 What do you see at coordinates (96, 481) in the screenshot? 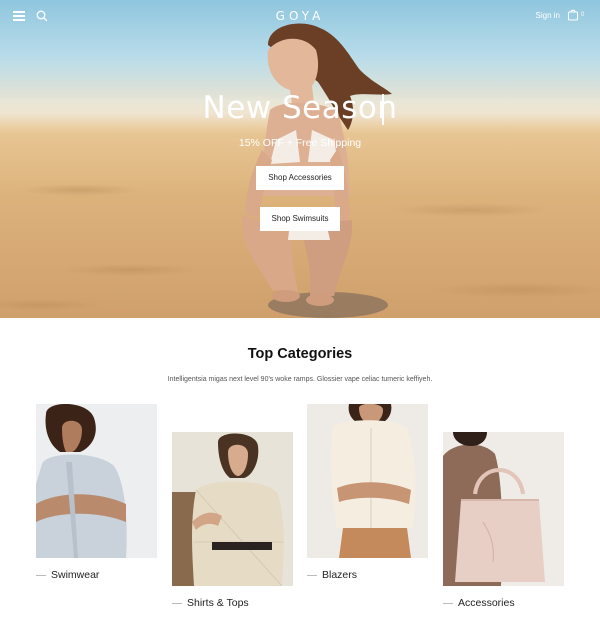
I see `category-image-swimwear` at bounding box center [96, 481].